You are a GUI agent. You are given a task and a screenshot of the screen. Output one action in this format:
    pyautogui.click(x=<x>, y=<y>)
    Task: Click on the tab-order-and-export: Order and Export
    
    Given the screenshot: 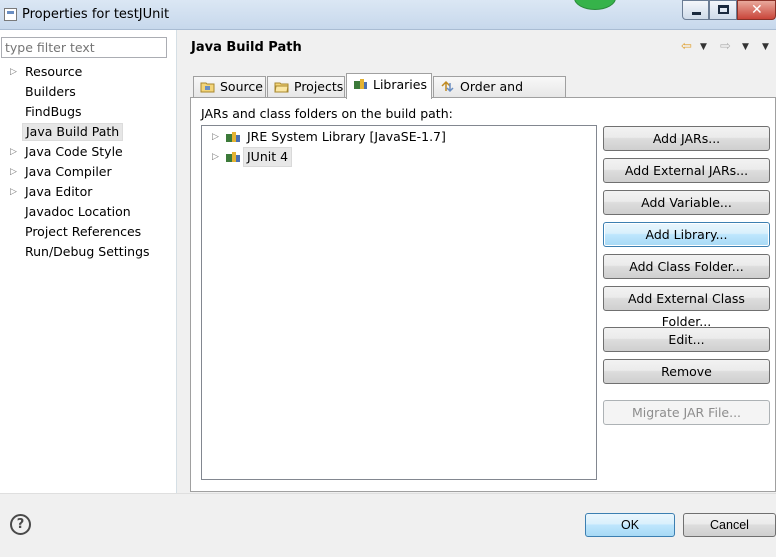 What is the action you would take?
    pyautogui.click(x=499, y=95)
    